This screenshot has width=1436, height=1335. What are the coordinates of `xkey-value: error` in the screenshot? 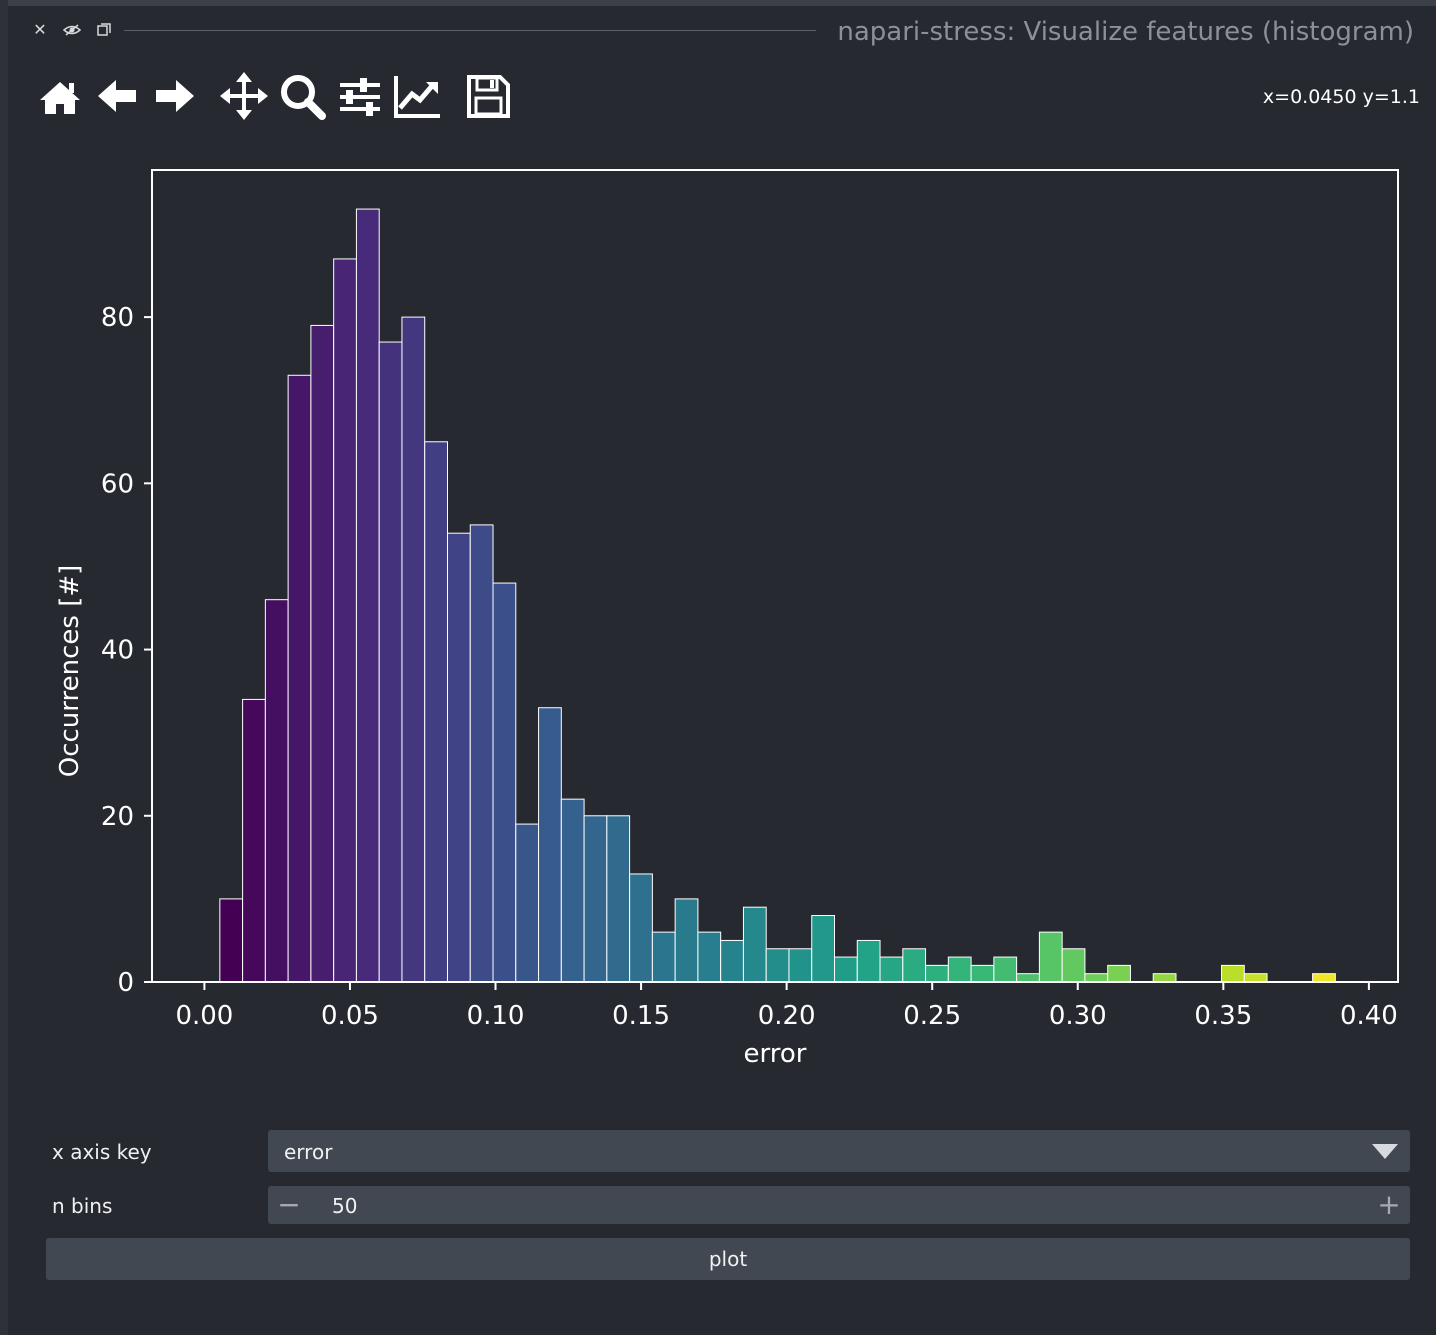 It's located at (308, 1152).